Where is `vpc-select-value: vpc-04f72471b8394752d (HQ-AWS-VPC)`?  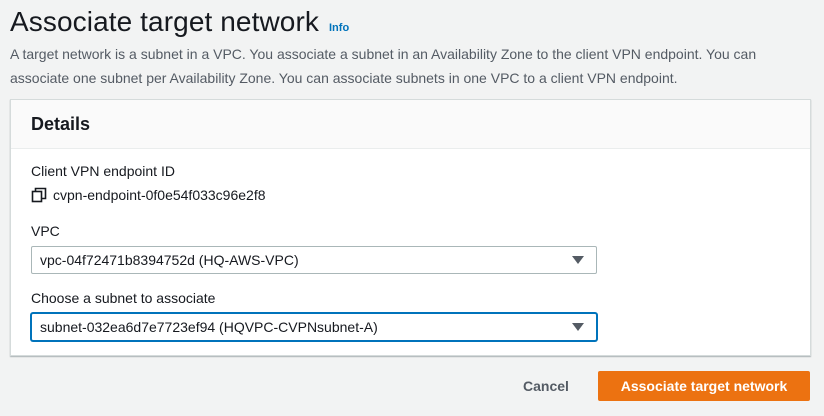 vpc-select-value: vpc-04f72471b8394752d (HQ-AWS-VPC) is located at coordinates (169, 260).